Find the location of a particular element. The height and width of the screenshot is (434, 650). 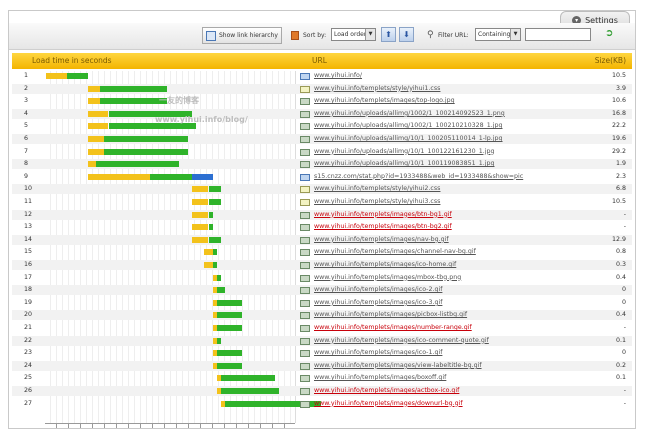

html-file-icon is located at coordinates (305, 177).